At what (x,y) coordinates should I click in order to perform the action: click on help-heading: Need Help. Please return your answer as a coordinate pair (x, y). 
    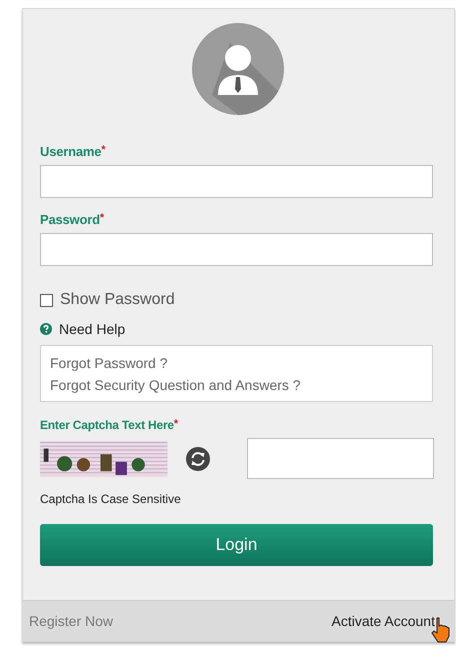
    Looking at the image, I should click on (92, 329).